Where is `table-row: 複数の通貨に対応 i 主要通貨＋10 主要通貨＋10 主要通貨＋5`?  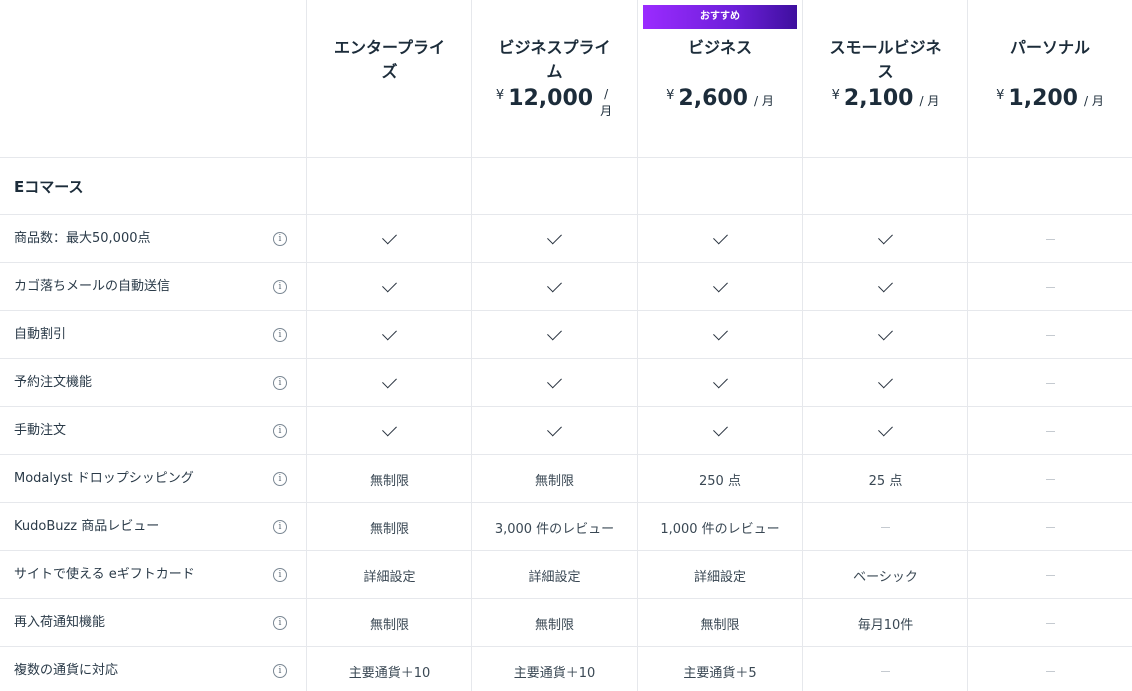 table-row: 複数の通貨に対応 i 主要通貨＋10 主要通貨＋10 主要通貨＋5 is located at coordinates (566, 669).